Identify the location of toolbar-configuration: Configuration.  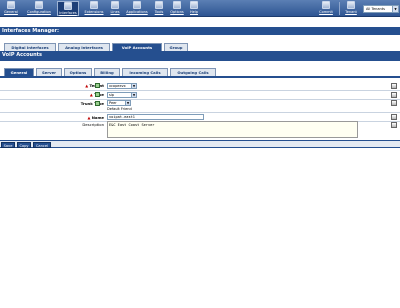
(39, 8).